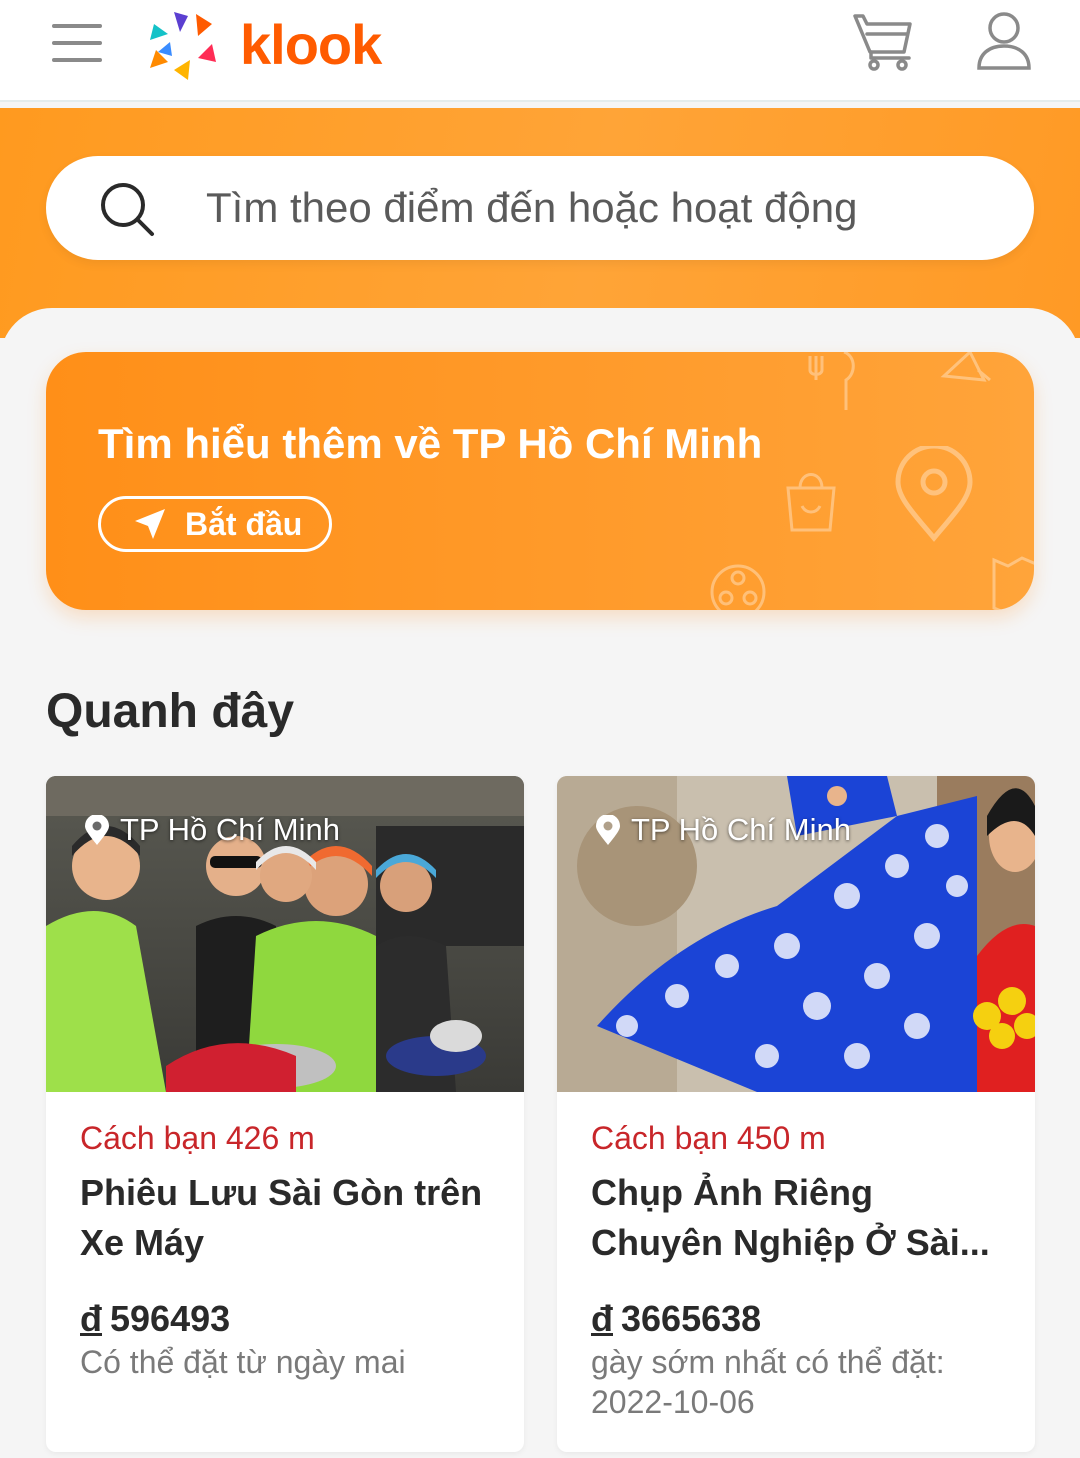  Describe the element at coordinates (183, 46) in the screenshot. I see `klook-logo-icon` at that location.